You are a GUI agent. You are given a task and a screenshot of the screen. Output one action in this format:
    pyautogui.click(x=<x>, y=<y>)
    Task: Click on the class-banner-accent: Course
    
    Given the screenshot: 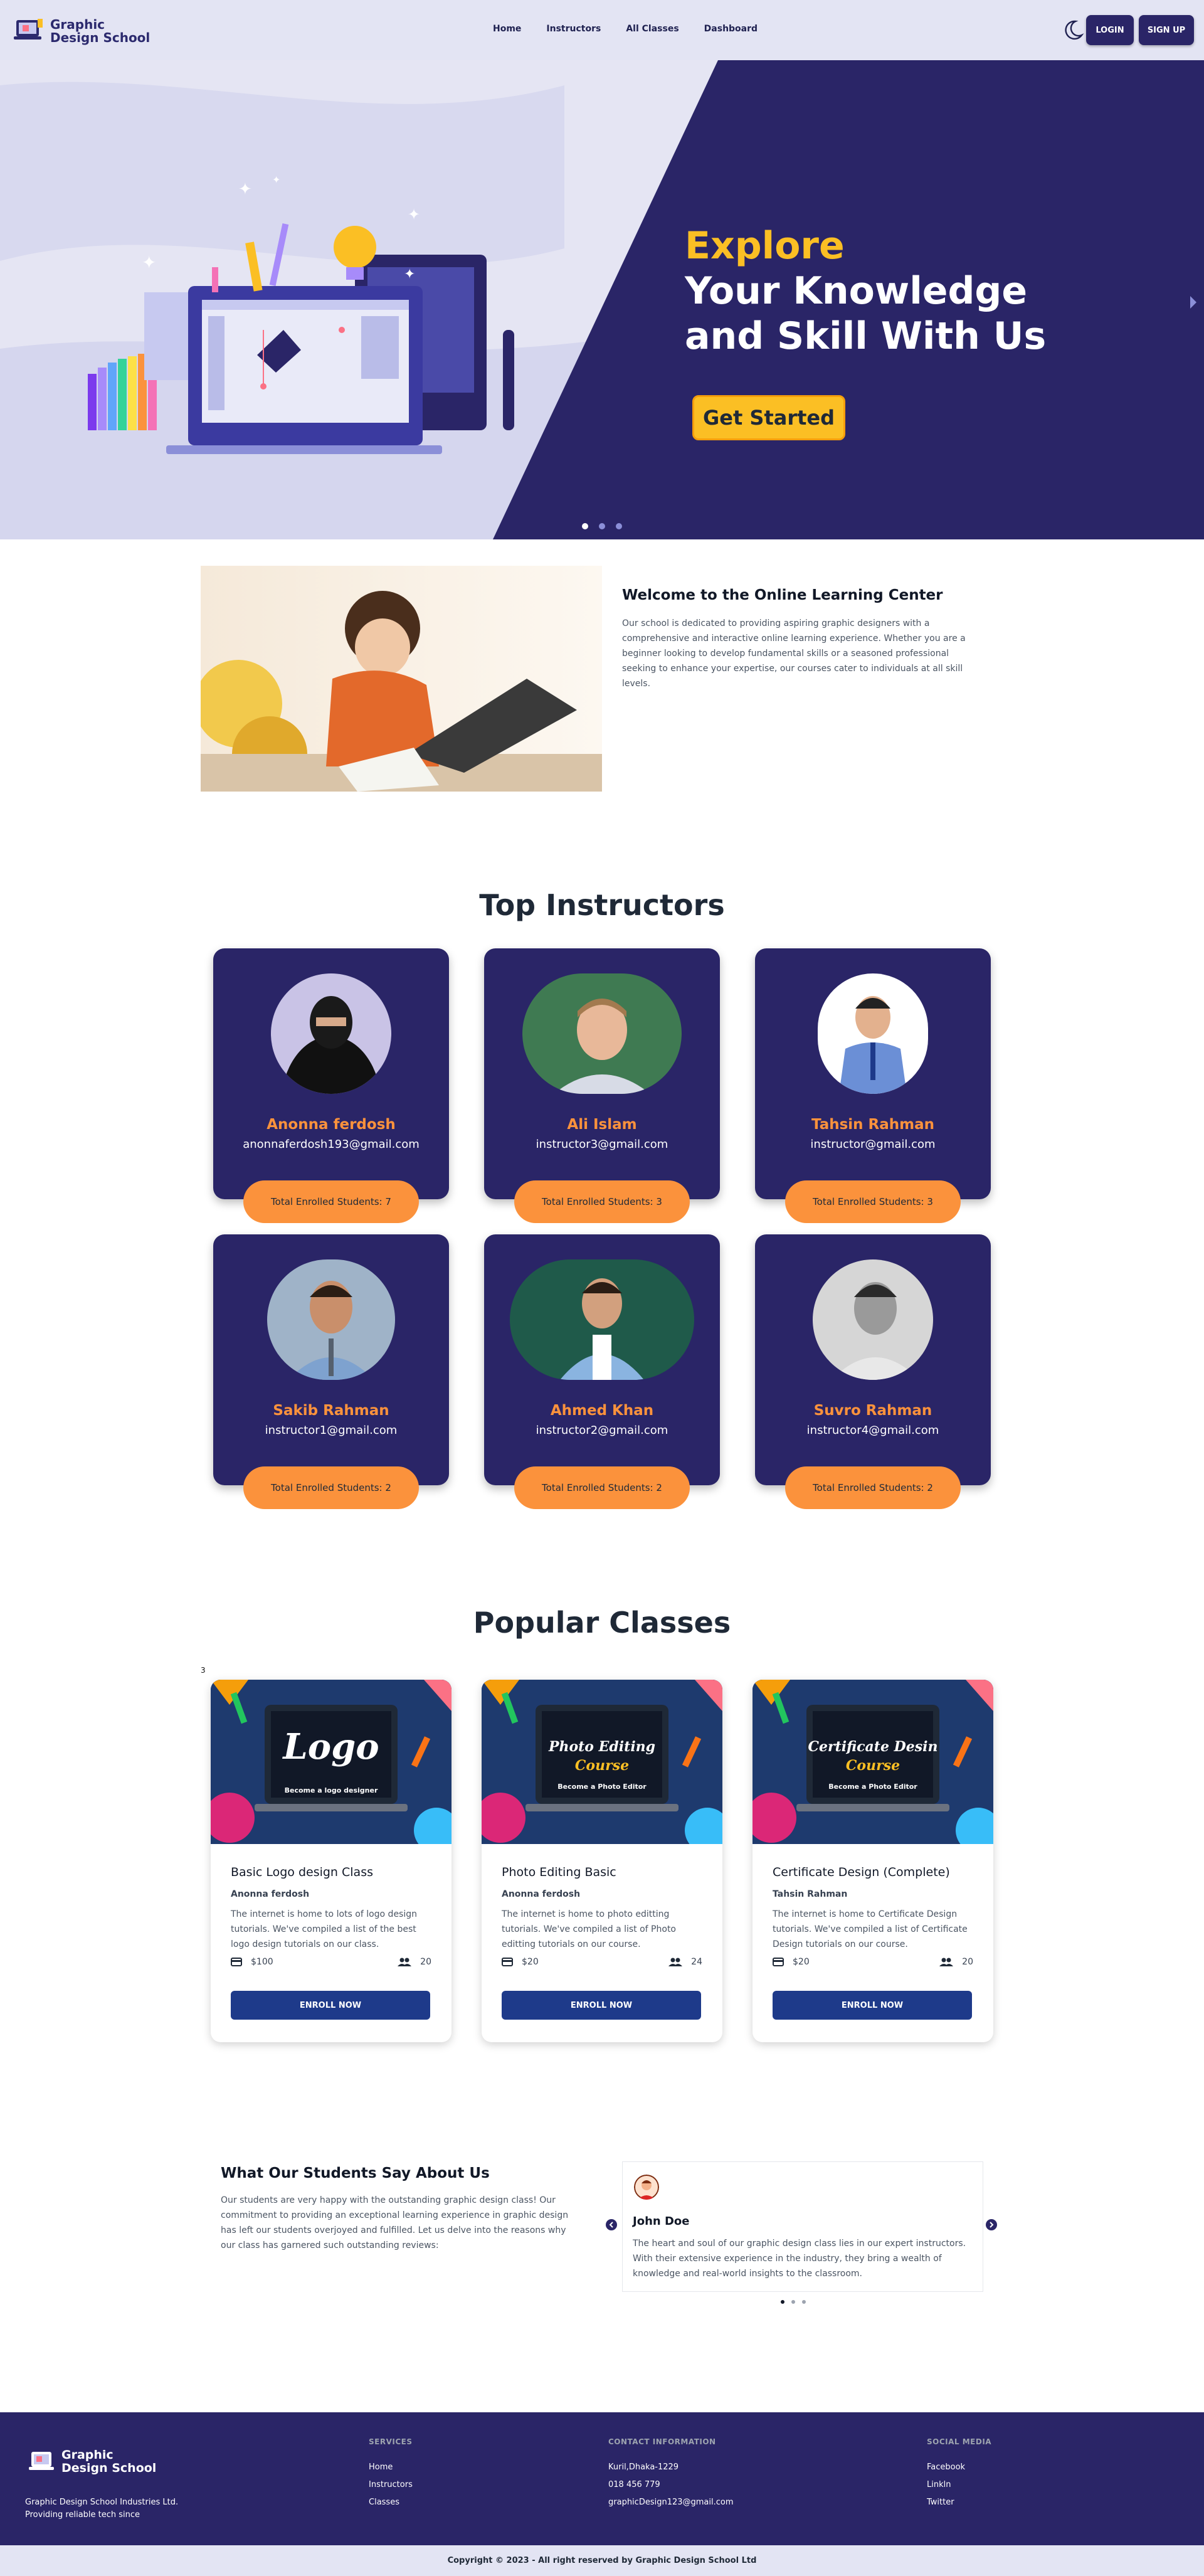 What is the action you would take?
    pyautogui.click(x=872, y=1765)
    